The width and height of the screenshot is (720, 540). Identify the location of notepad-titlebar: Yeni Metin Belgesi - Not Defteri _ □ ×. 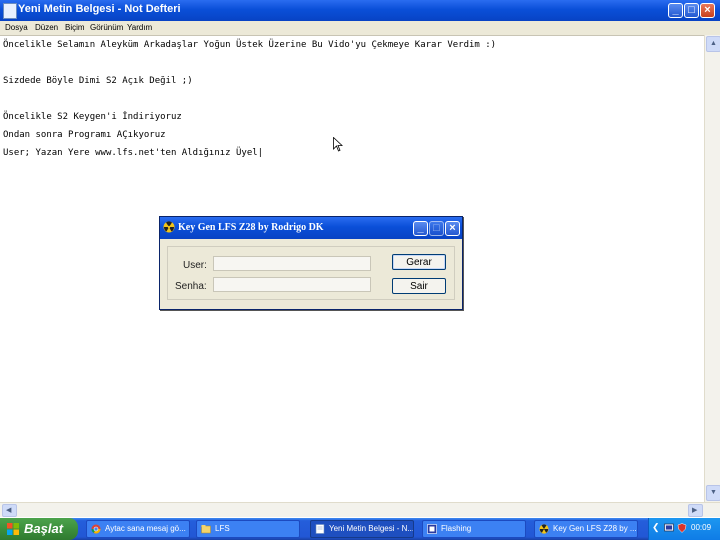
(360, 10).